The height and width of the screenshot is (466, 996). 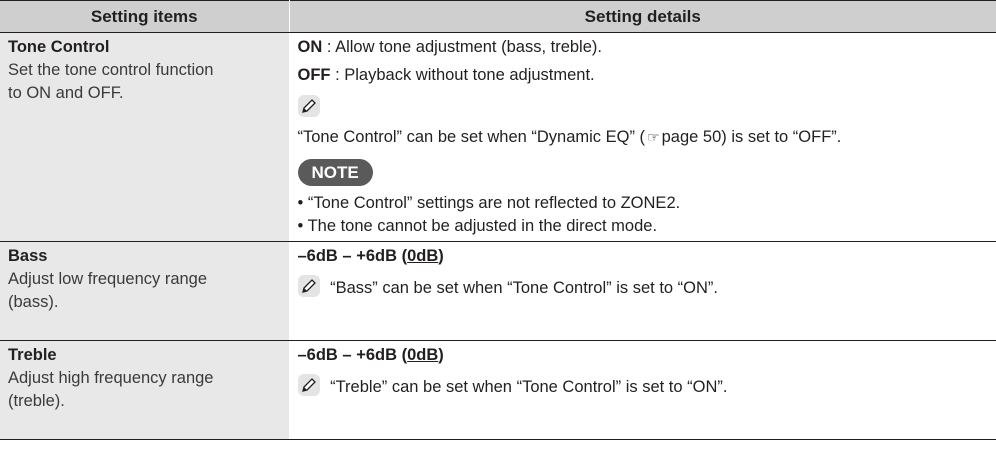 What do you see at coordinates (145, 291) in the screenshot?
I see `setting-item-cell: Bass Adjust low frequency range (bass).` at bounding box center [145, 291].